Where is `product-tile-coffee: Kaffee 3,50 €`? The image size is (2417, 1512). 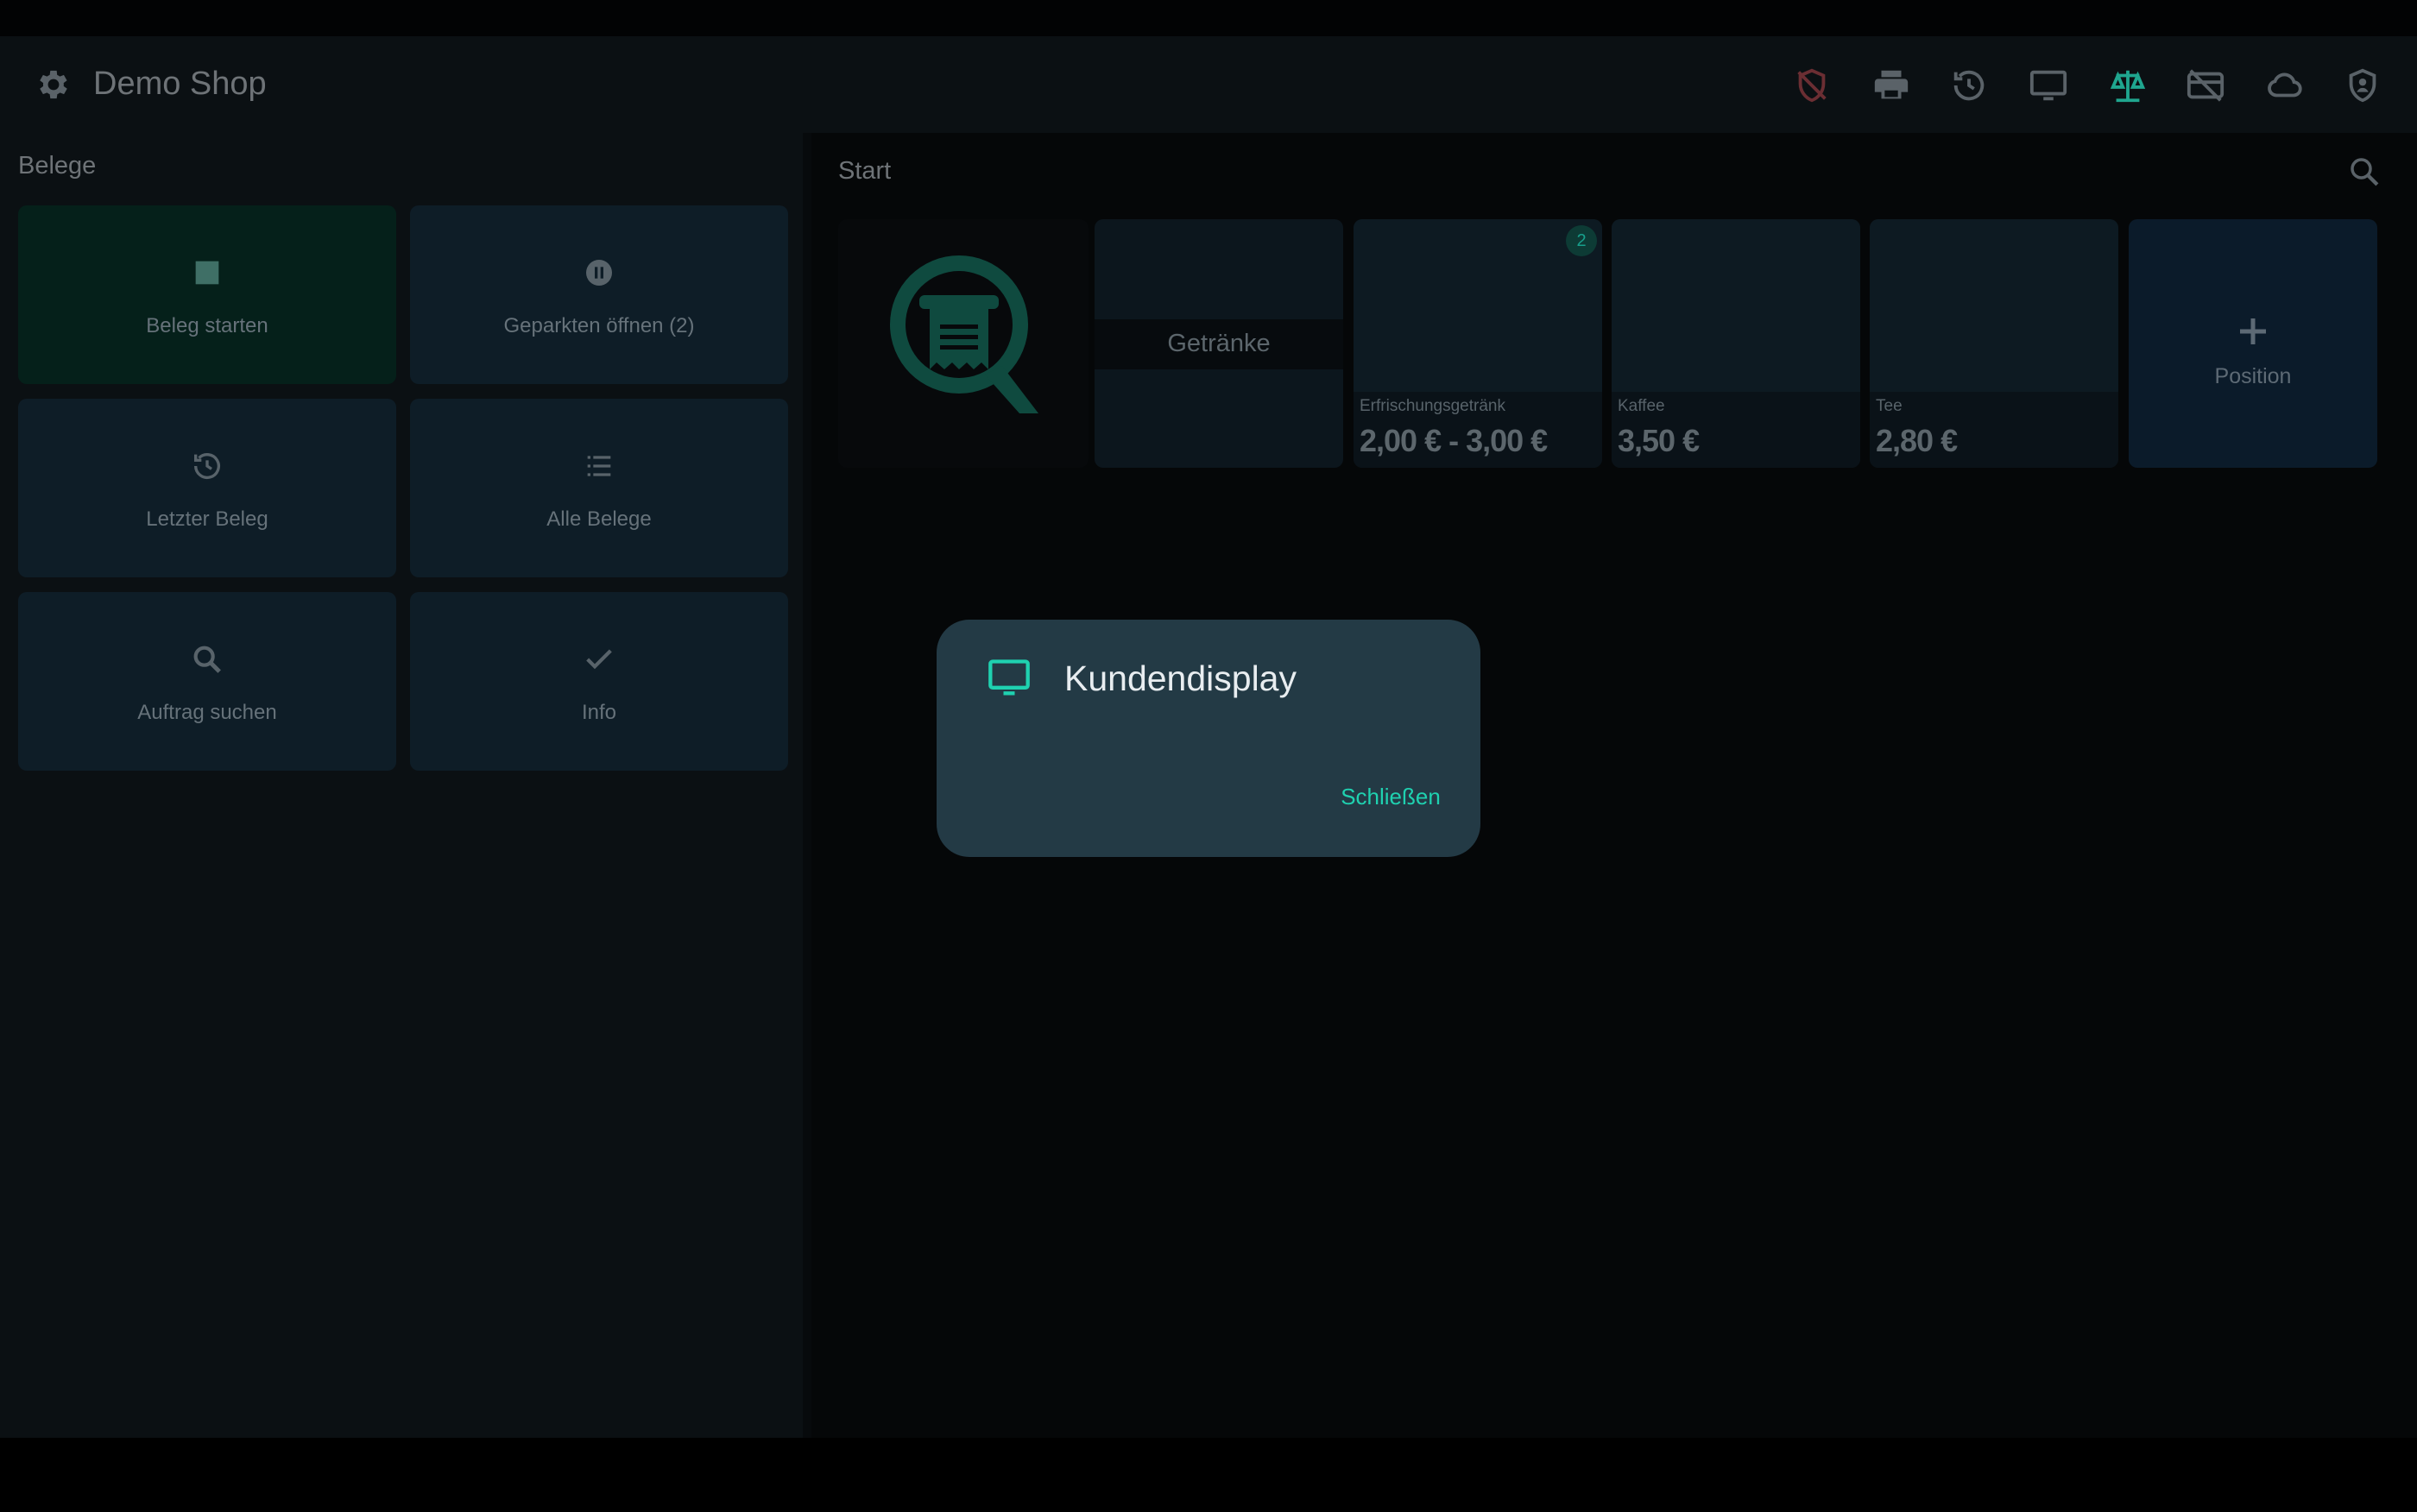
product-tile-coffee: Kaffee 3,50 € is located at coordinates (1736, 344).